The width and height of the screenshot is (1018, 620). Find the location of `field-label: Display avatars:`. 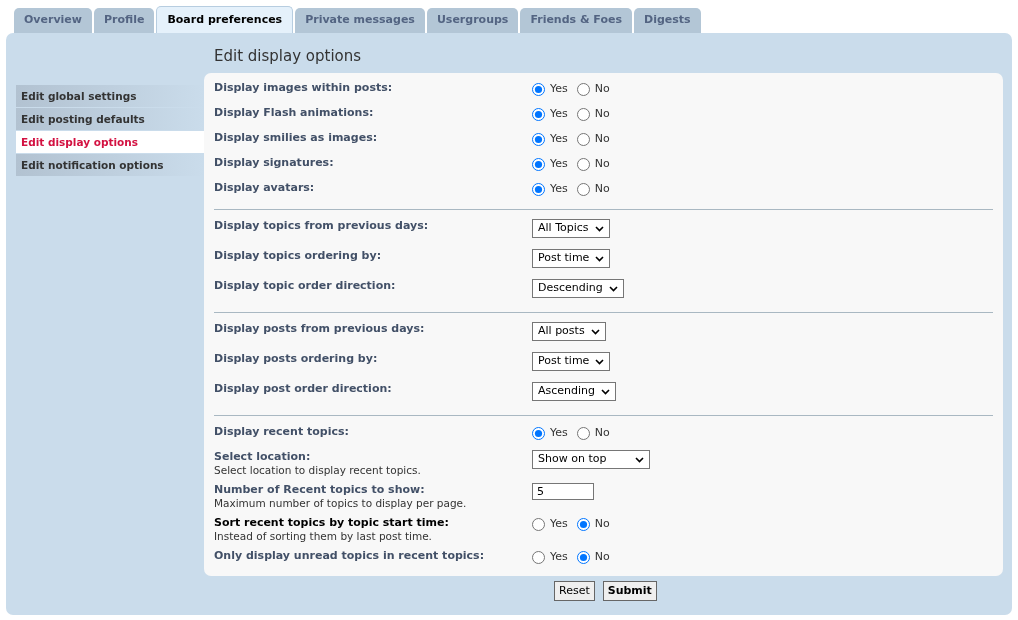

field-label: Display avatars: is located at coordinates (265, 188).